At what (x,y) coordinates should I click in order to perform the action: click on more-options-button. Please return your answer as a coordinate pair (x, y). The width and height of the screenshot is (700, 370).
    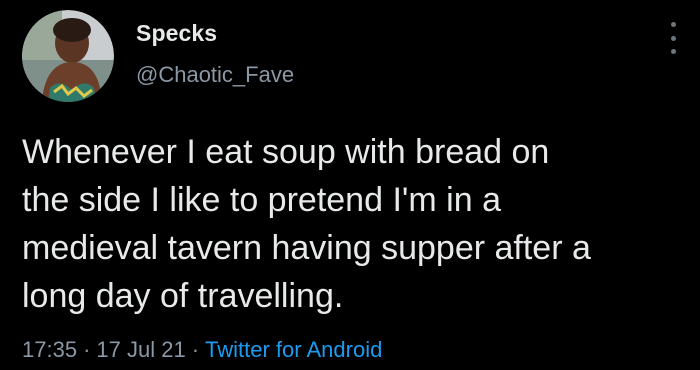
    Looking at the image, I should click on (673, 38).